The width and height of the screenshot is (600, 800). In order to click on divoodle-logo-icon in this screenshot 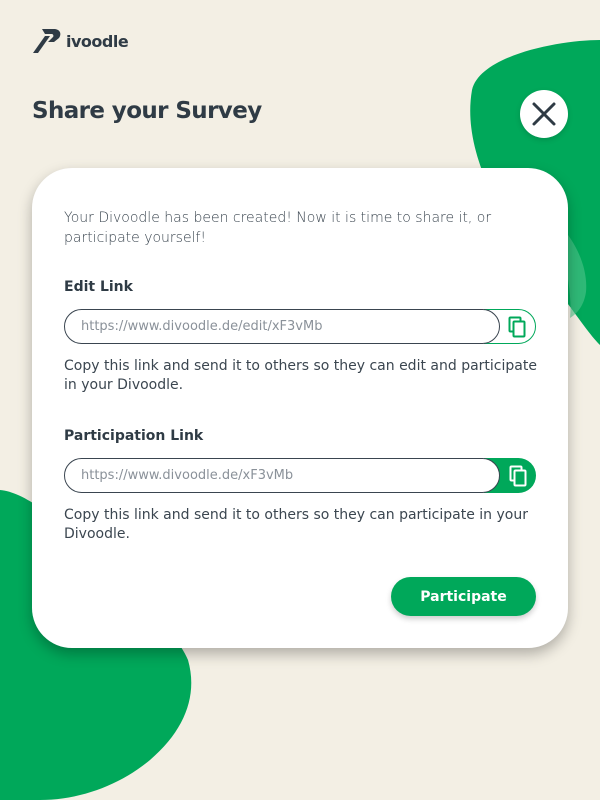, I will do `click(47, 41)`.